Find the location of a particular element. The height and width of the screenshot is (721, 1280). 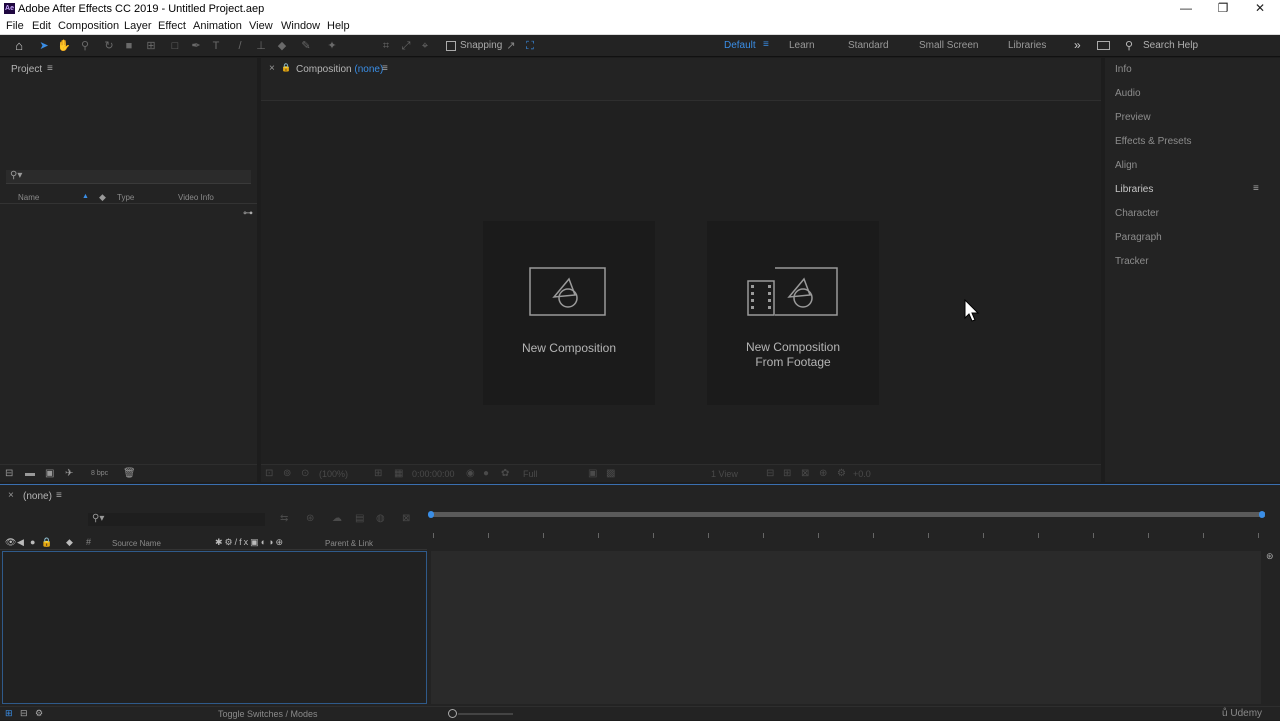

layer-list is located at coordinates (214, 627).